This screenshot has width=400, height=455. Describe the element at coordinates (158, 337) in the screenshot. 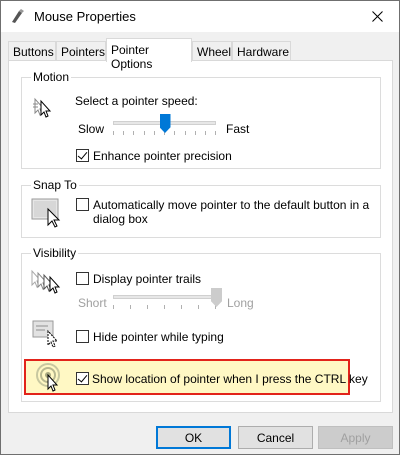

I see `hide-pointer-label: Hide pointer while typing` at that location.